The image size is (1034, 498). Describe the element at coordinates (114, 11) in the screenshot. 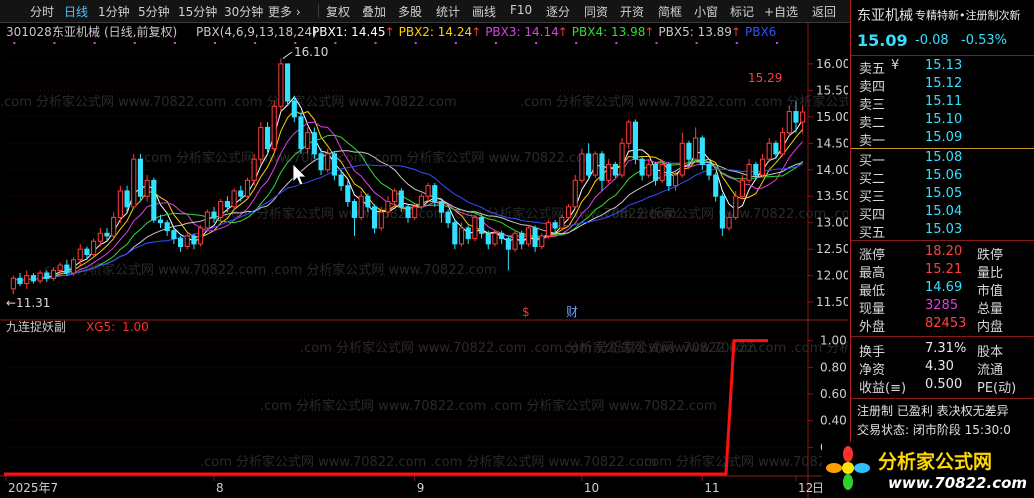

I see `toolbar-1min: 1分钟` at that location.